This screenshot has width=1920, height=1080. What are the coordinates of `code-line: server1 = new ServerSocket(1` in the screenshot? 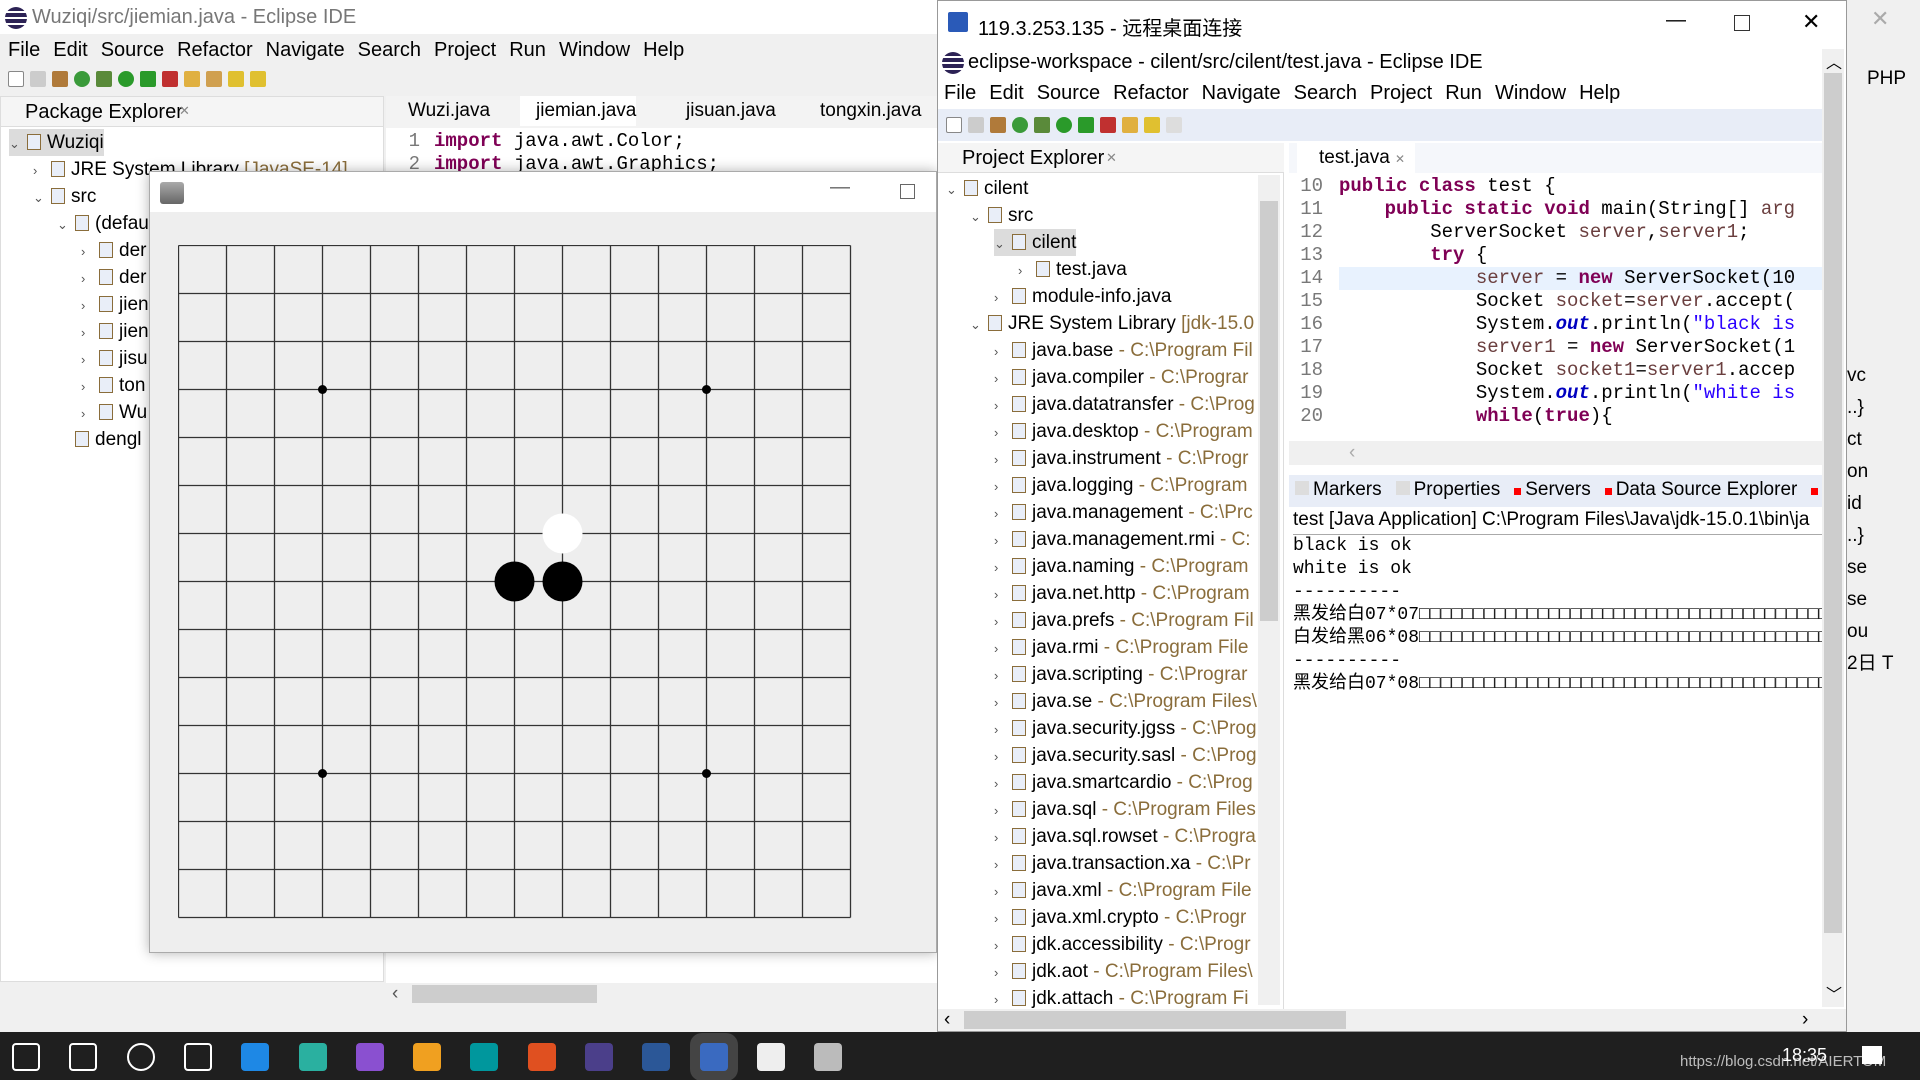 It's located at (1567, 347).